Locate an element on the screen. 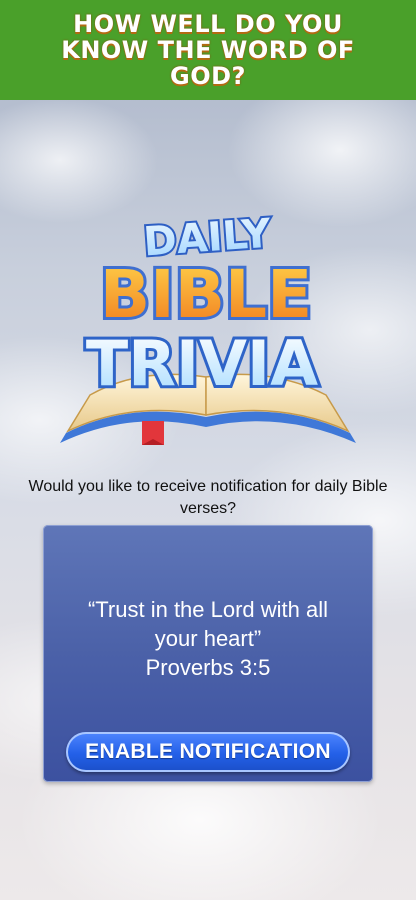 The image size is (416, 900). logo-trivia-text: TRIVIA is located at coordinates (202, 363).